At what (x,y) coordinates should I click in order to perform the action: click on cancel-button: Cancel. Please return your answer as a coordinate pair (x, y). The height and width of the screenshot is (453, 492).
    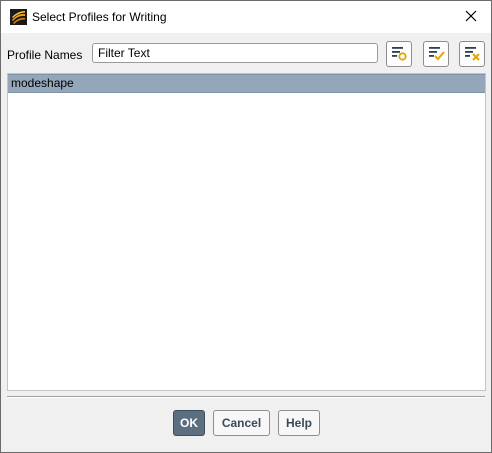
    Looking at the image, I should click on (241, 423).